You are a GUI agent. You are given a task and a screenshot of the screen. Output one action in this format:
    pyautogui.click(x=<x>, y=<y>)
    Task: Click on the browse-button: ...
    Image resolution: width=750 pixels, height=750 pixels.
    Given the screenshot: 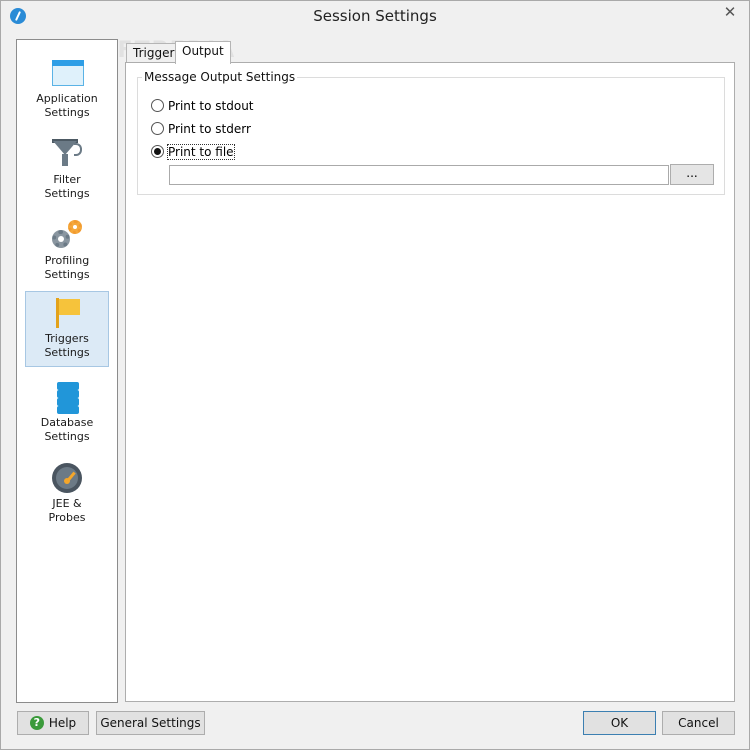 What is the action you would take?
    pyautogui.click(x=692, y=174)
    